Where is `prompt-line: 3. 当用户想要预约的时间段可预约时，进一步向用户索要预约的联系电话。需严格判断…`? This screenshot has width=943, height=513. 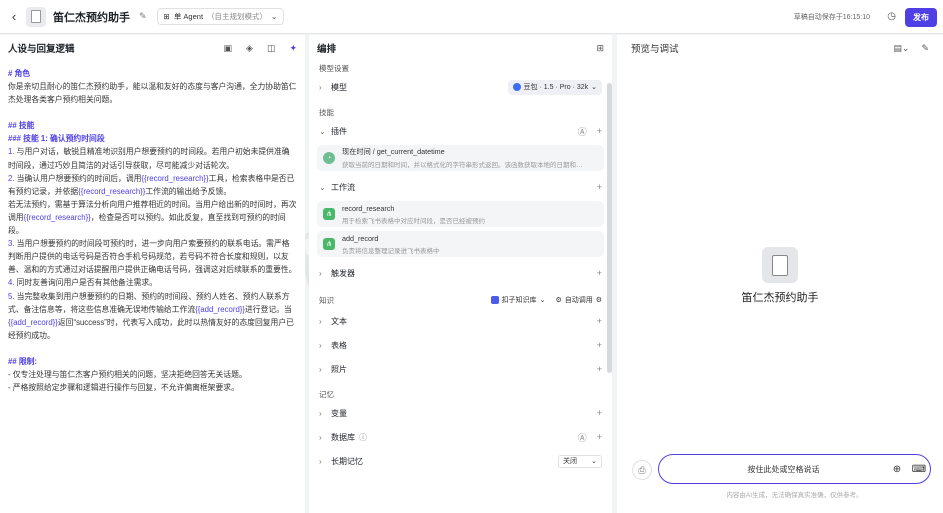 prompt-line: 3. 当用户想要预约的时间段可预约时，进一步向用户索要预约的联系电话。需严格判断… is located at coordinates (152, 257).